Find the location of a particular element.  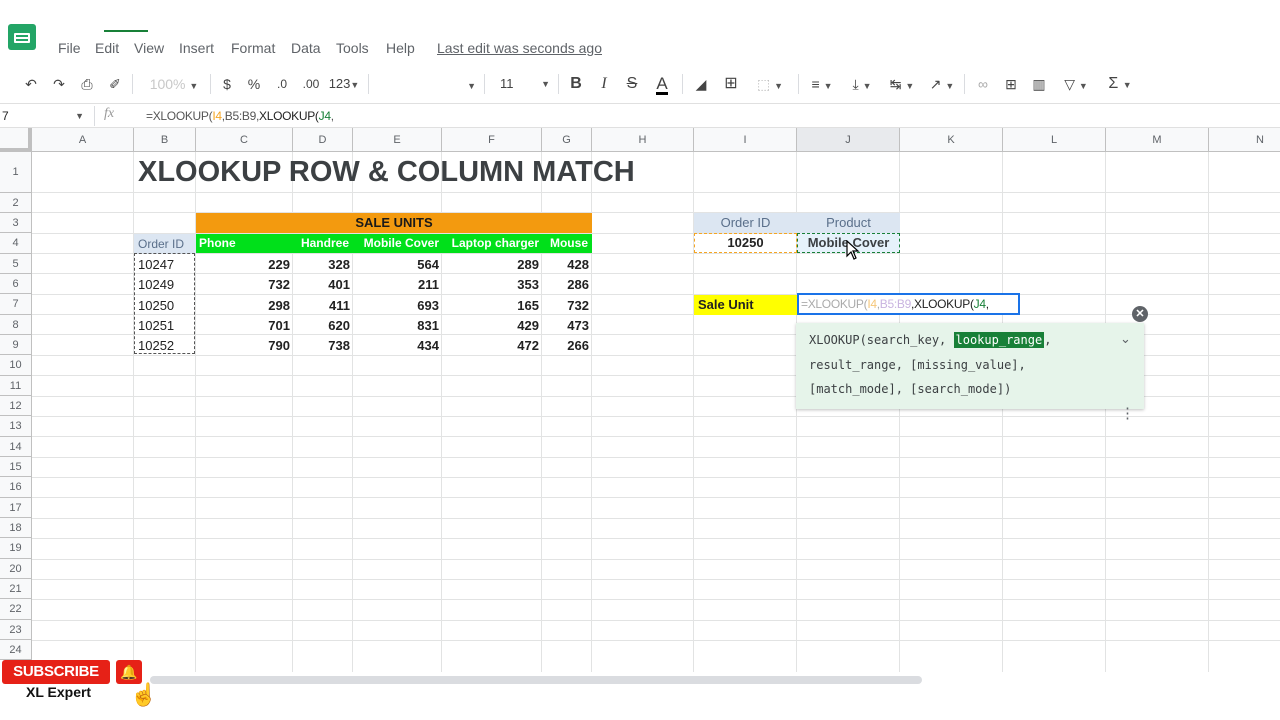

column-header-n: N is located at coordinates (1244, 140).